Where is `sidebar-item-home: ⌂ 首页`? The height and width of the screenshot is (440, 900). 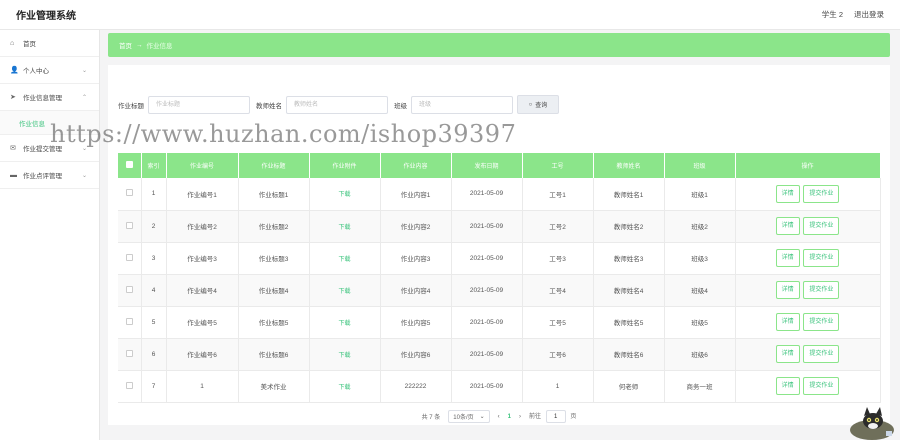 sidebar-item-home: ⌂ 首页 is located at coordinates (49, 43).